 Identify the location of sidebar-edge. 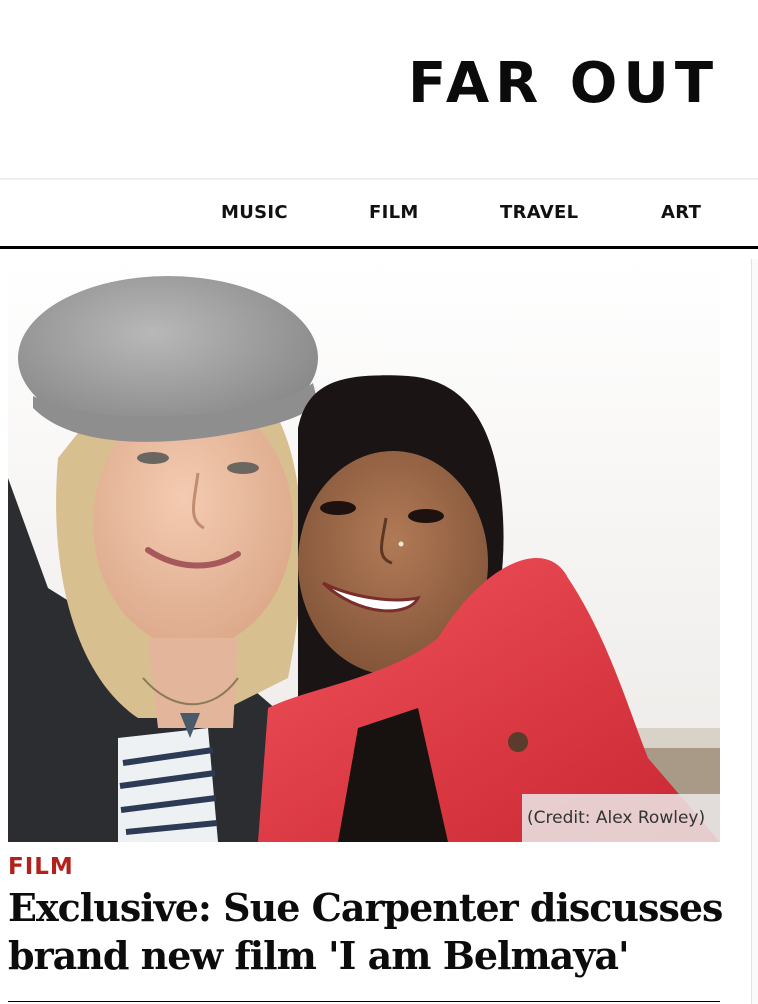
(754, 631).